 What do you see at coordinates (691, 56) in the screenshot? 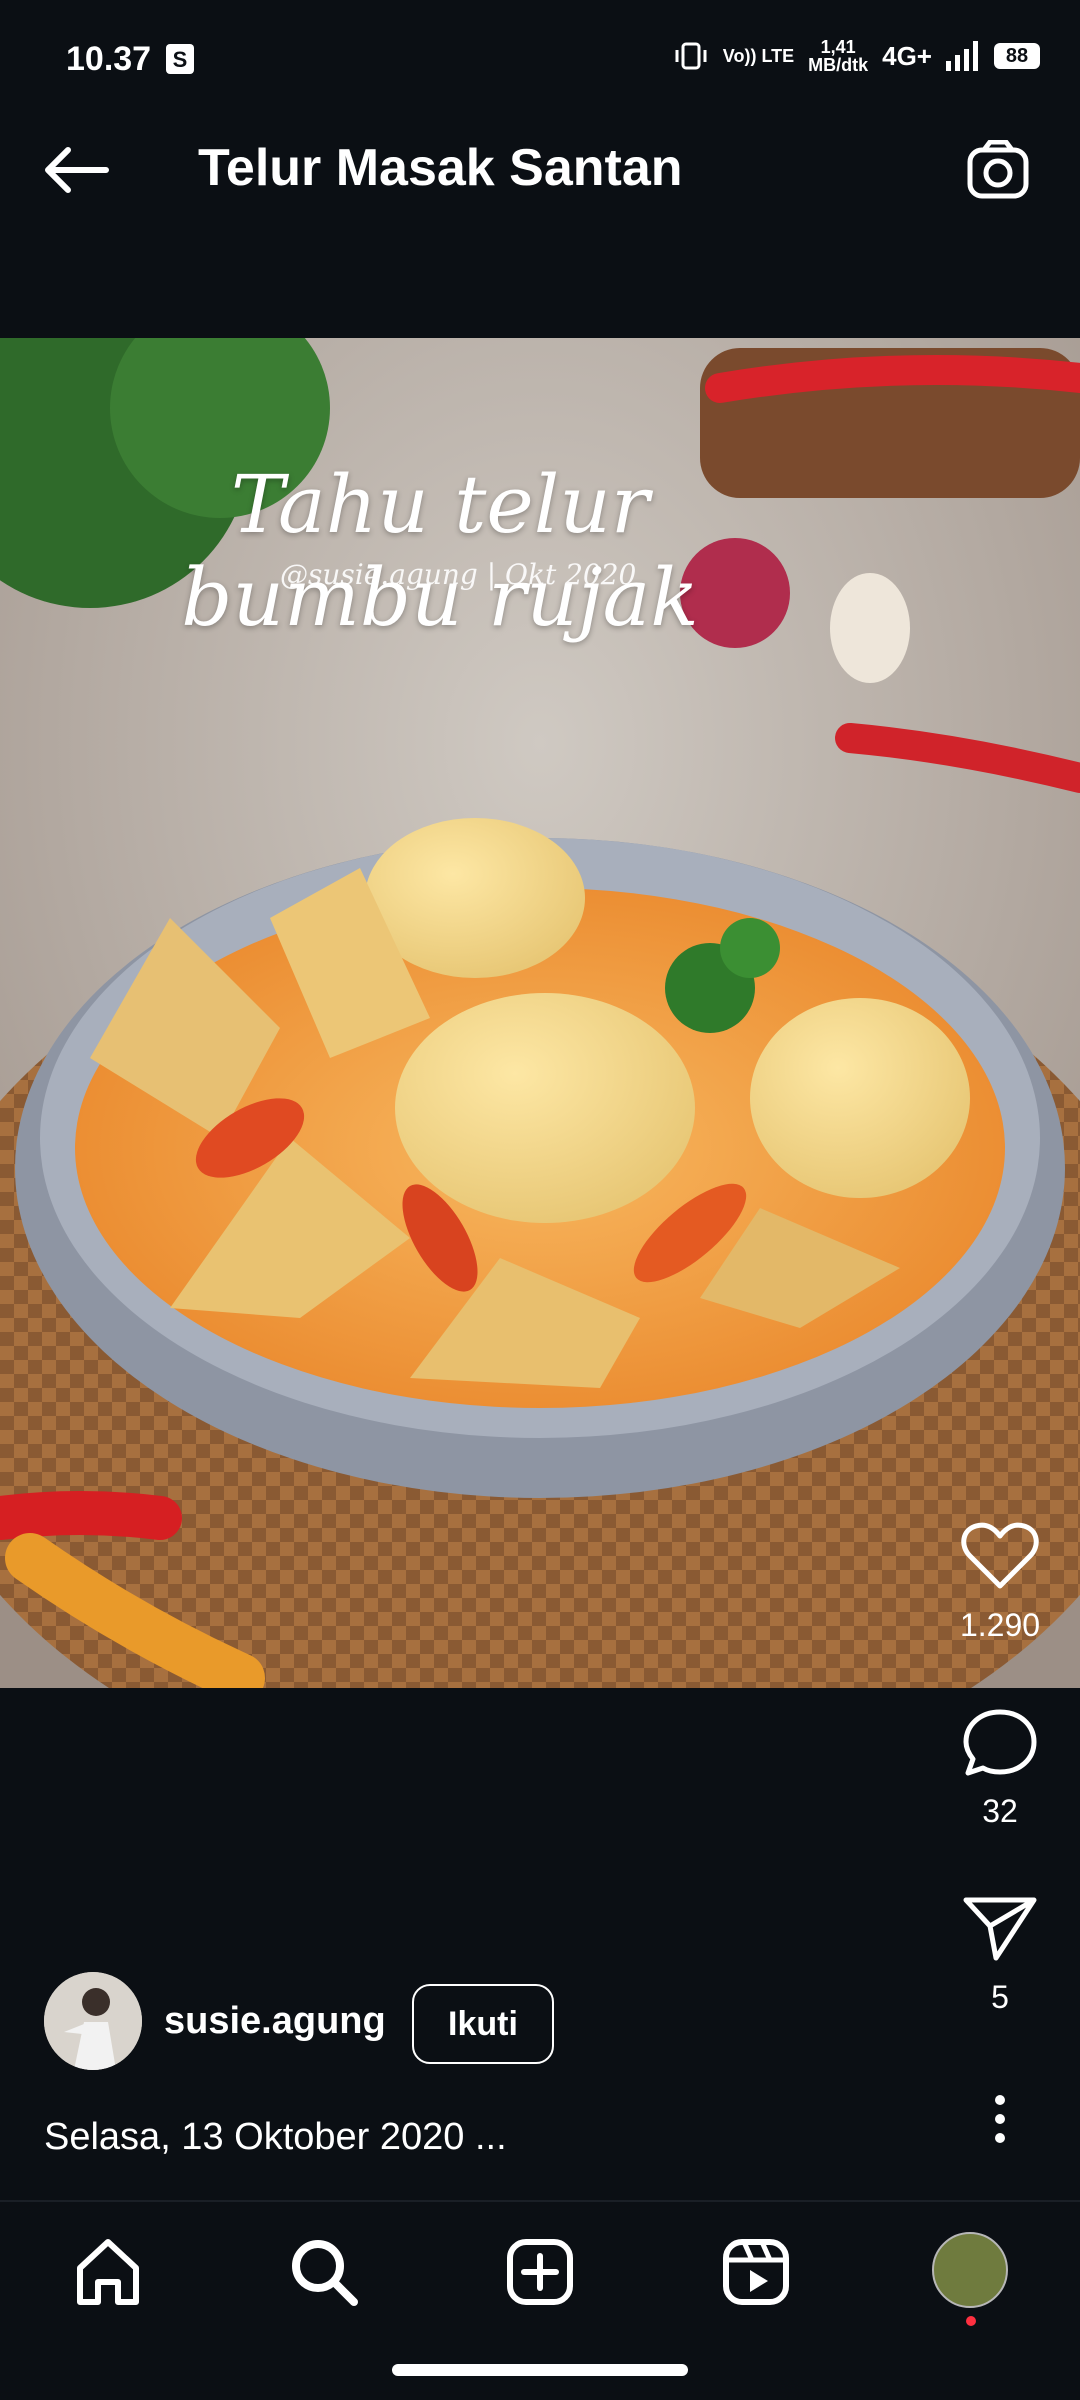
I see `vibrate-icon` at bounding box center [691, 56].